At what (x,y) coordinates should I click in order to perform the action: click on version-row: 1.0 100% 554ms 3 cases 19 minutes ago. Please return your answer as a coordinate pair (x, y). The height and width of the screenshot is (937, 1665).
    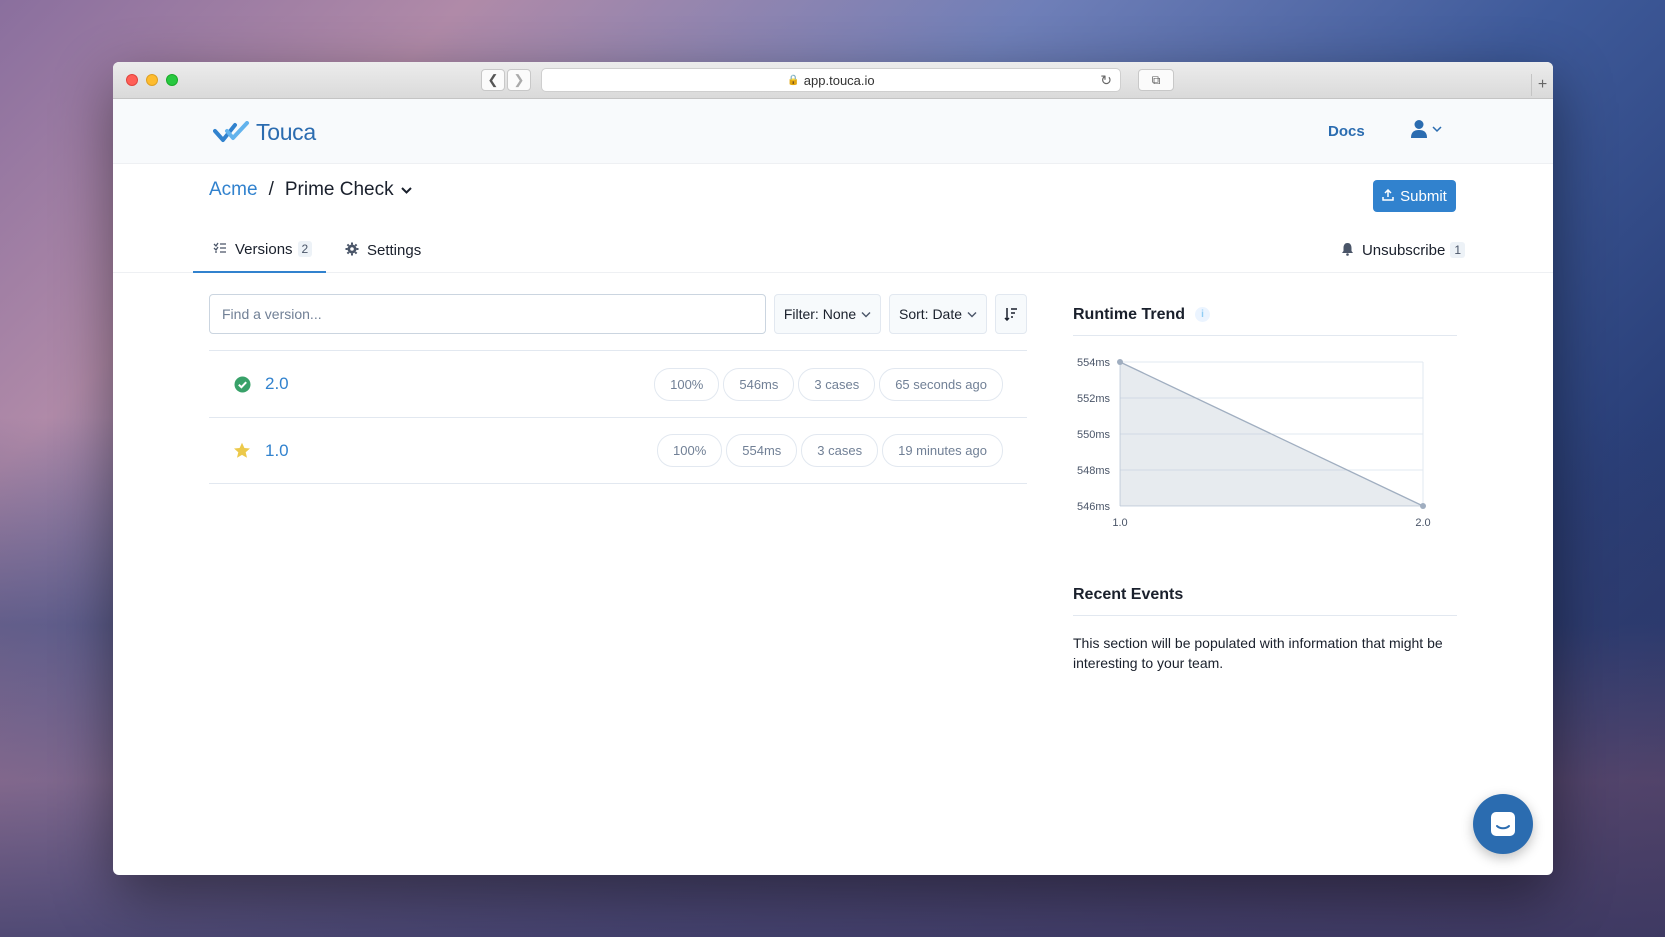
    Looking at the image, I should click on (618, 450).